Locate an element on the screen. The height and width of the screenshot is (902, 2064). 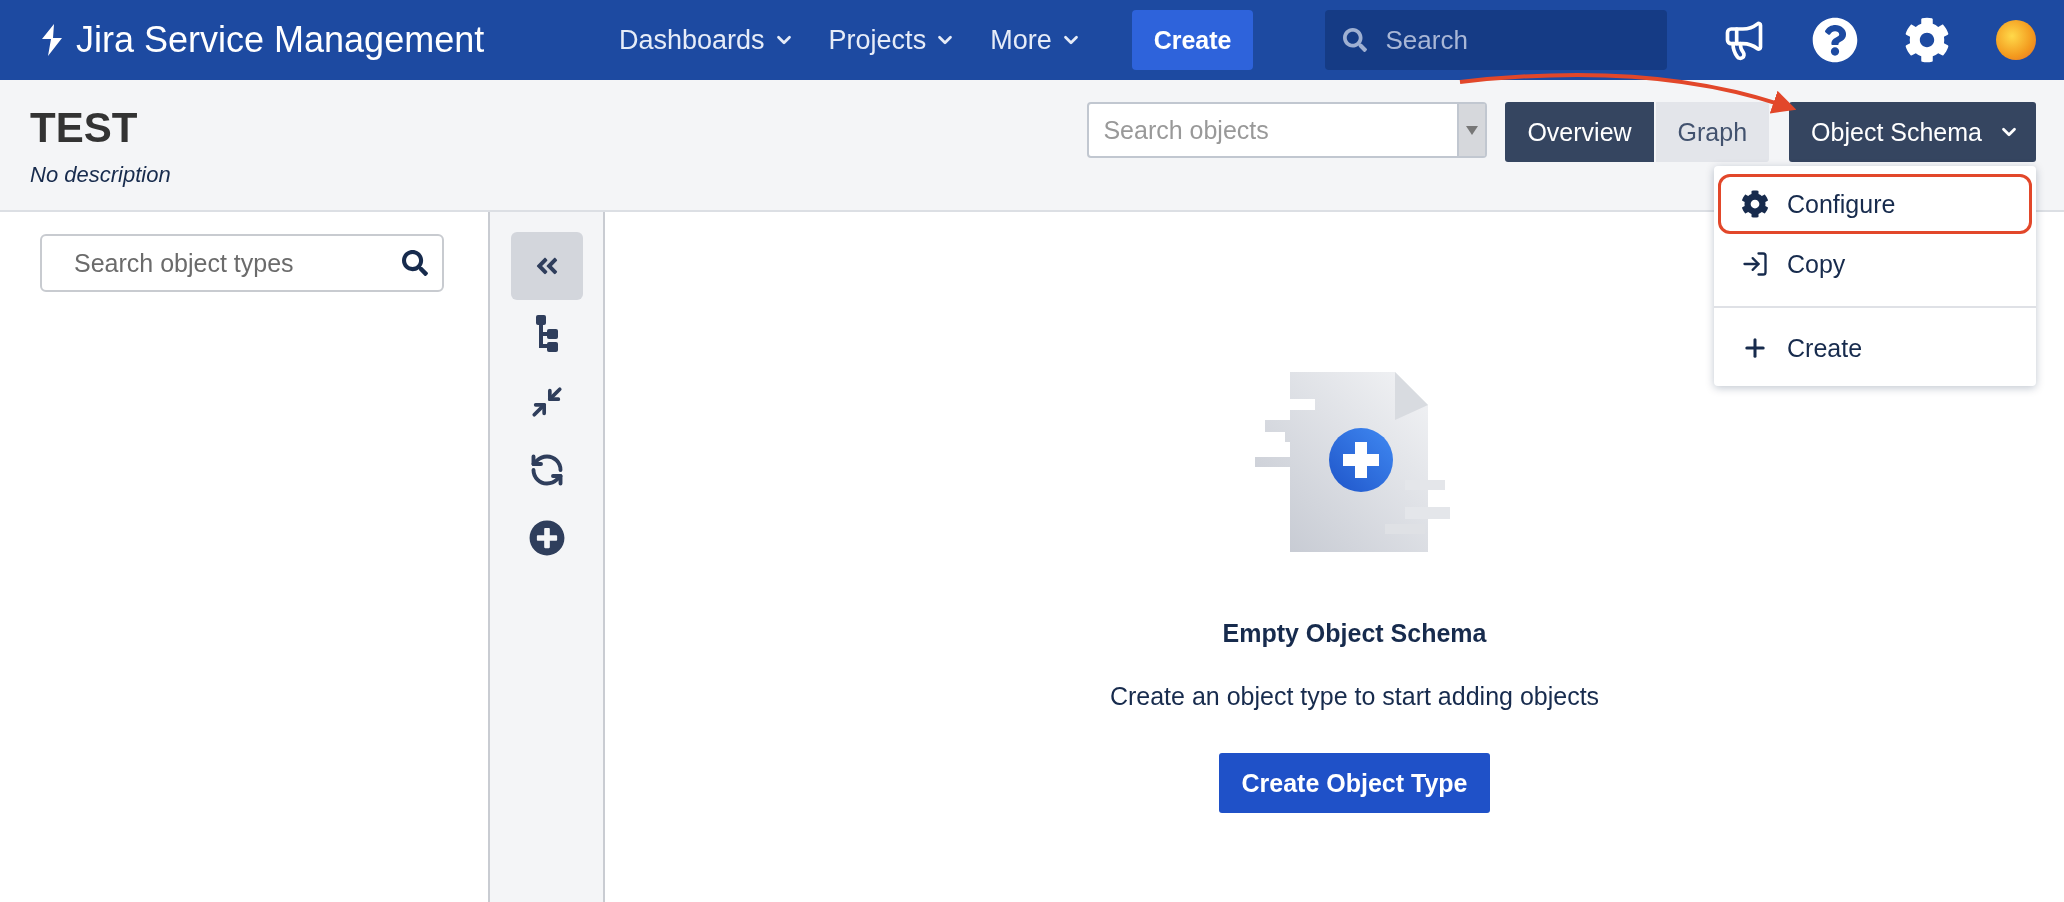
nav-menu-item: More is located at coordinates (1036, 40).